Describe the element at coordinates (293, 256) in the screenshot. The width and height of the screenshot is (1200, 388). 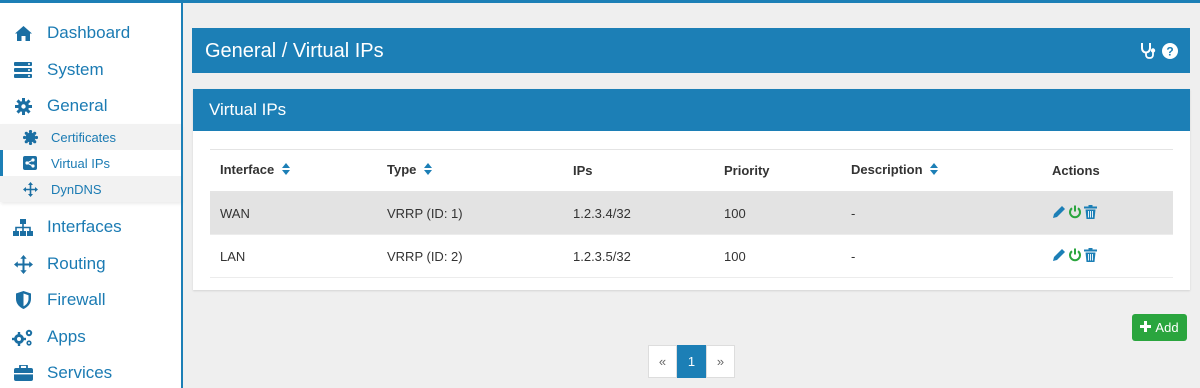
I see `cell-interface: LAN` at that location.